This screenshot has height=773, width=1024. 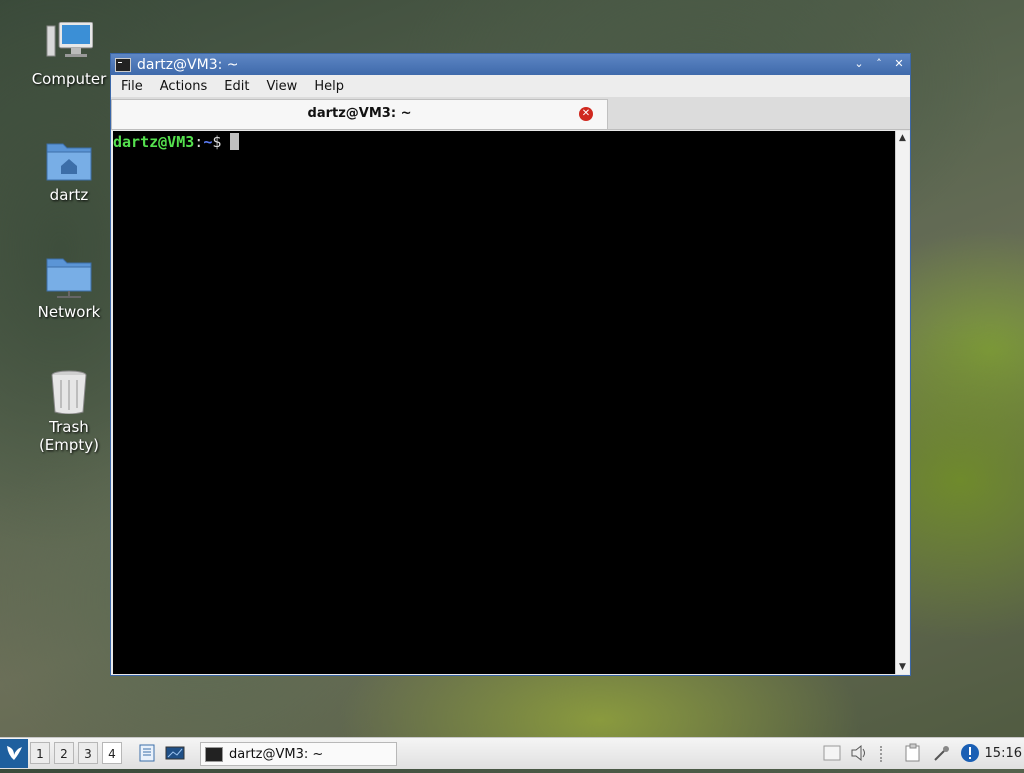 What do you see at coordinates (510, 86) in the screenshot?
I see `menu-bar: File Actions Edit View Help` at bounding box center [510, 86].